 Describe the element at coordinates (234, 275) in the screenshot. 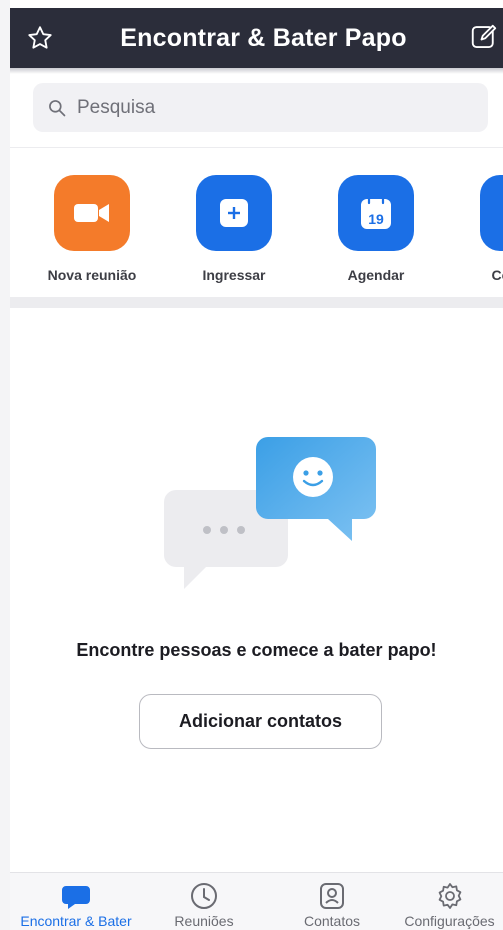

I see `join-label: Ingressar` at that location.